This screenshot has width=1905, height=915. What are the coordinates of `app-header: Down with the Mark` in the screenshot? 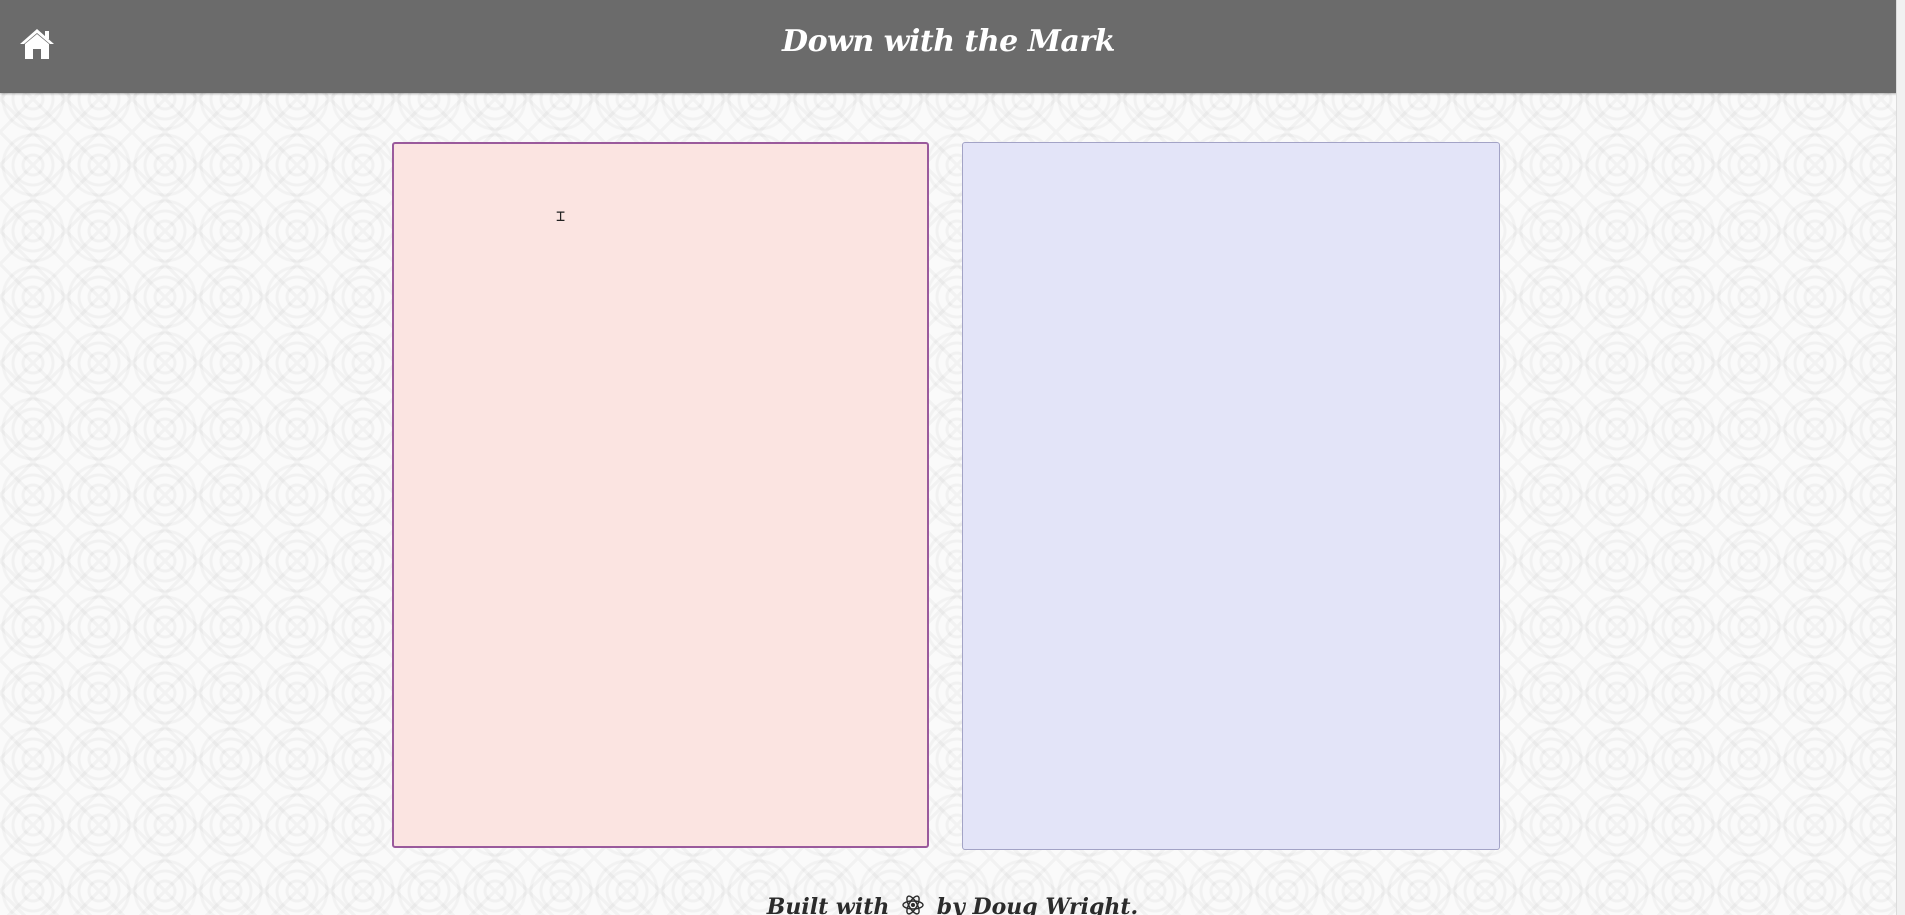 It's located at (948, 46).